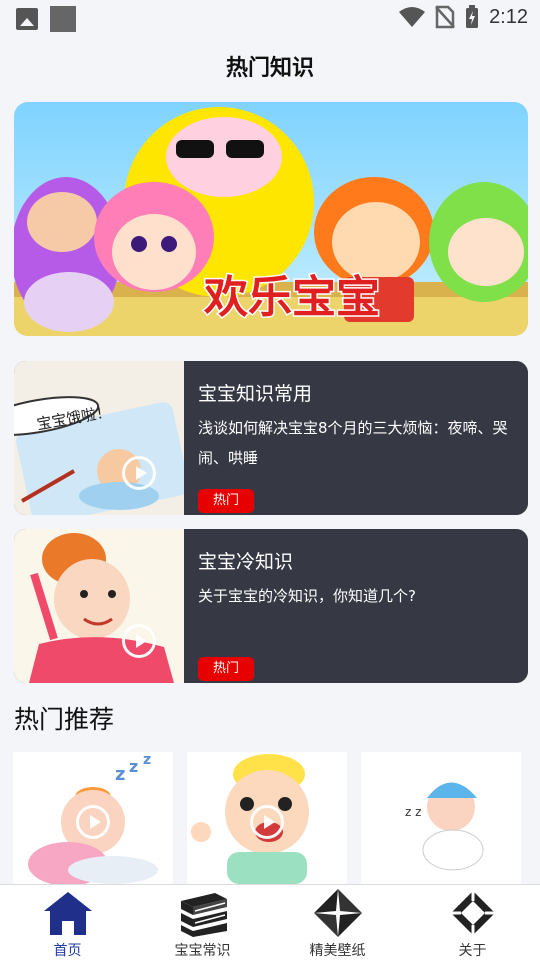 This screenshot has height=960, width=540. I want to click on nav-item-baby-knowledge: 宝宝常识, so click(202, 922).